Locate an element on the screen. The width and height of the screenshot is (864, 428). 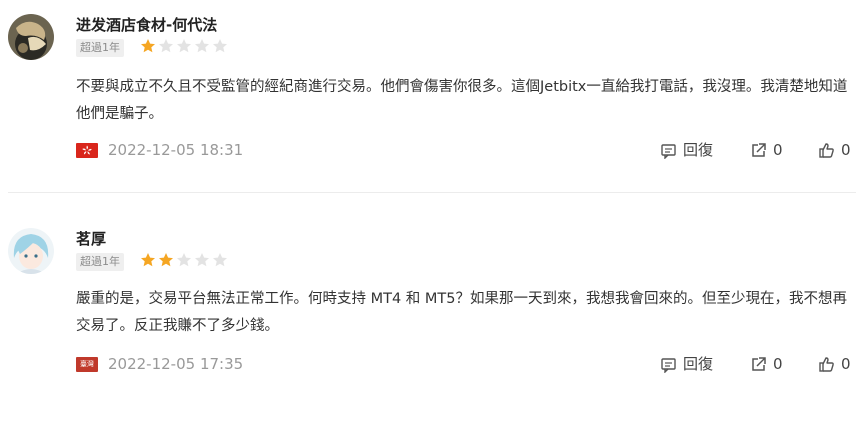
timestamp: 2022-12-05 17:35 is located at coordinates (176, 364).